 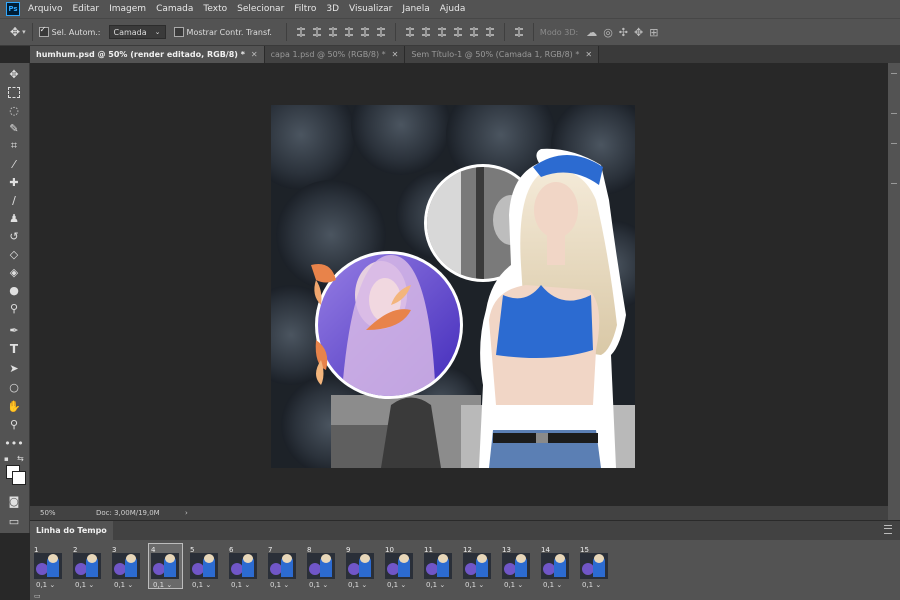 What do you see at coordinates (477, 566) in the screenshot?
I see `timeline-frame: 12 0,1 ⌄` at bounding box center [477, 566].